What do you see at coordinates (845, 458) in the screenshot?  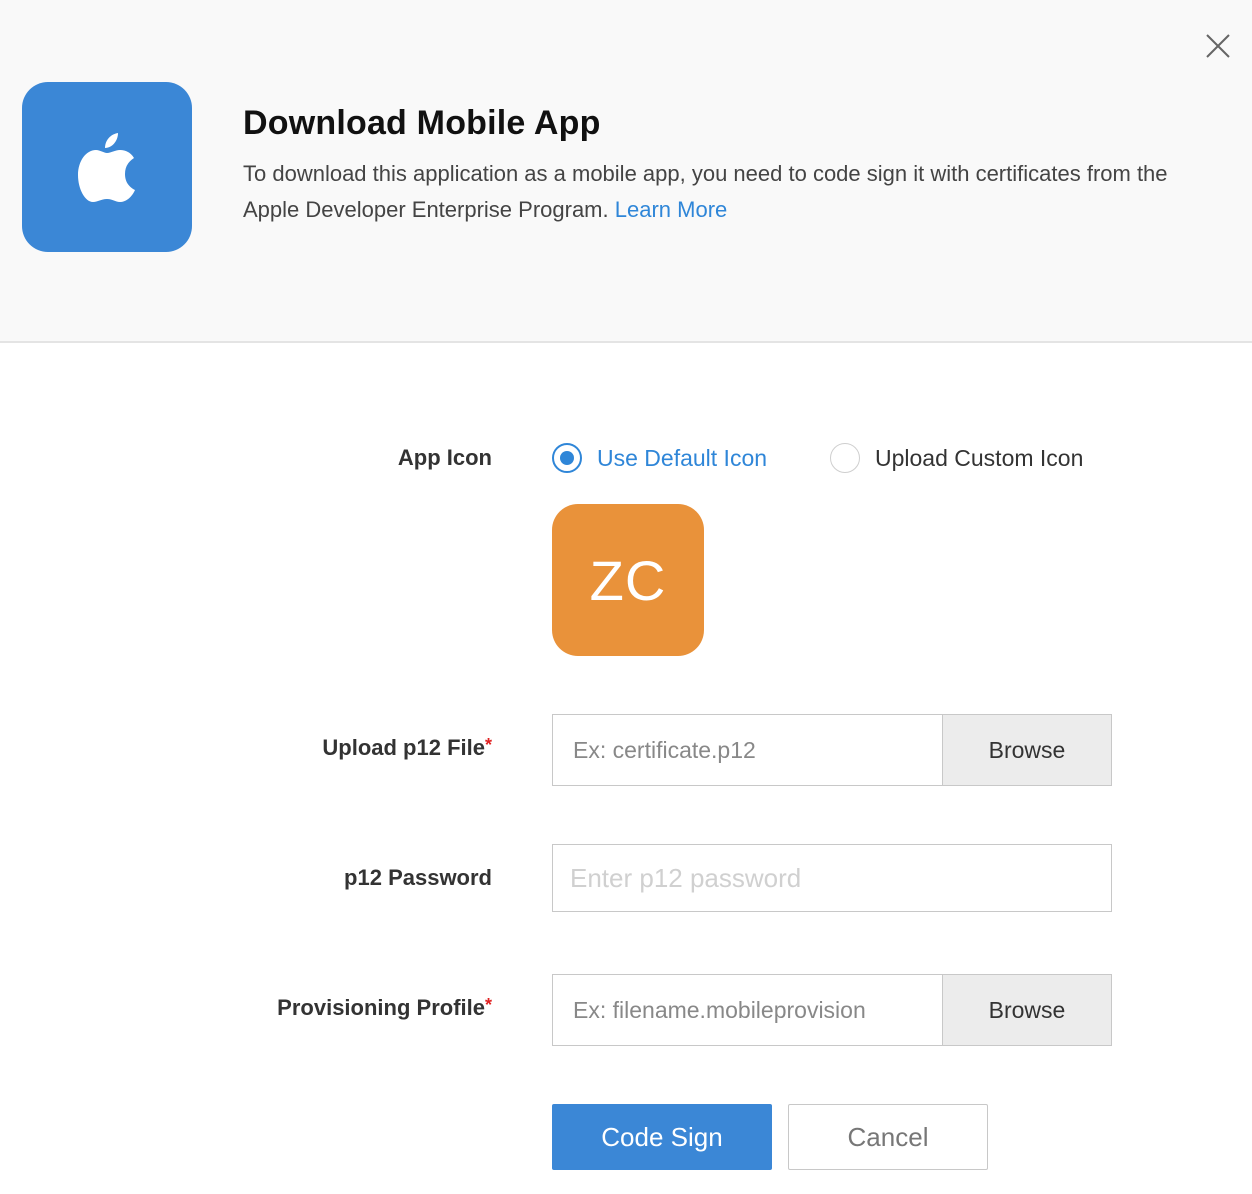 I see `radio-custom-icon-control` at bounding box center [845, 458].